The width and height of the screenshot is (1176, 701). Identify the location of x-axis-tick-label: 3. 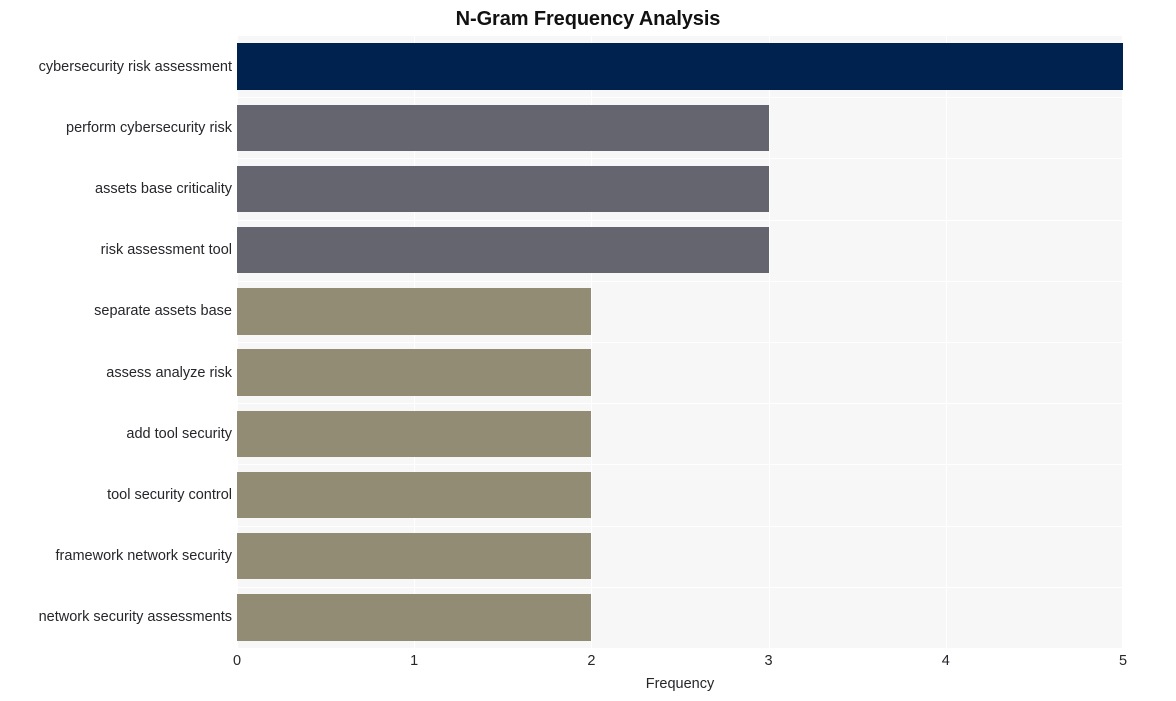
(768, 661).